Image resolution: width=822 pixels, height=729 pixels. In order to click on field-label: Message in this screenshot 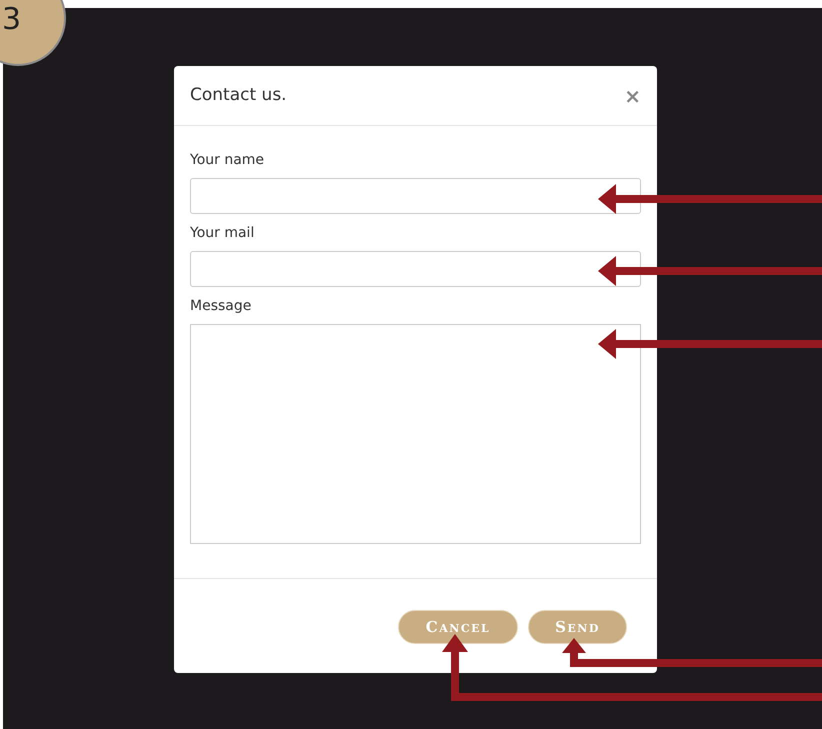, I will do `click(221, 306)`.